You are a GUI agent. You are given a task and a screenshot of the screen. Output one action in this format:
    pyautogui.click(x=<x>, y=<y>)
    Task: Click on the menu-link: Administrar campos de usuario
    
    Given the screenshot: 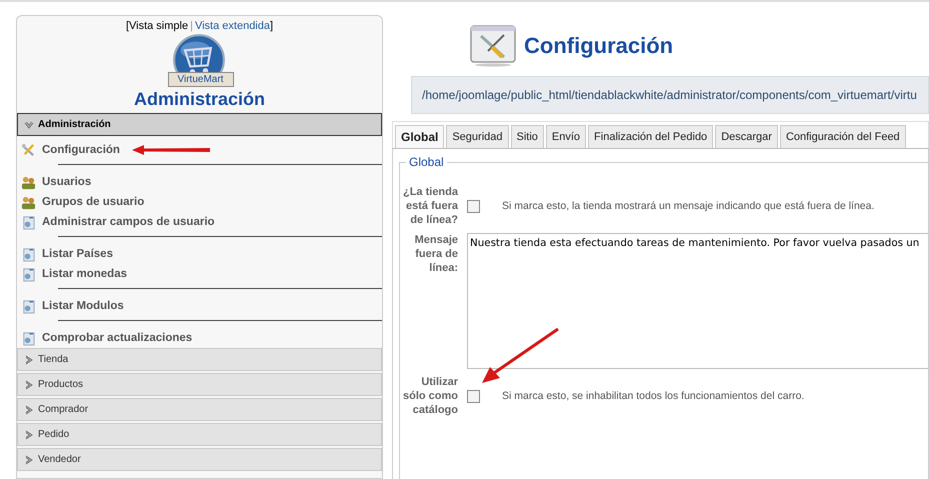 What is the action you would take?
    pyautogui.click(x=128, y=222)
    